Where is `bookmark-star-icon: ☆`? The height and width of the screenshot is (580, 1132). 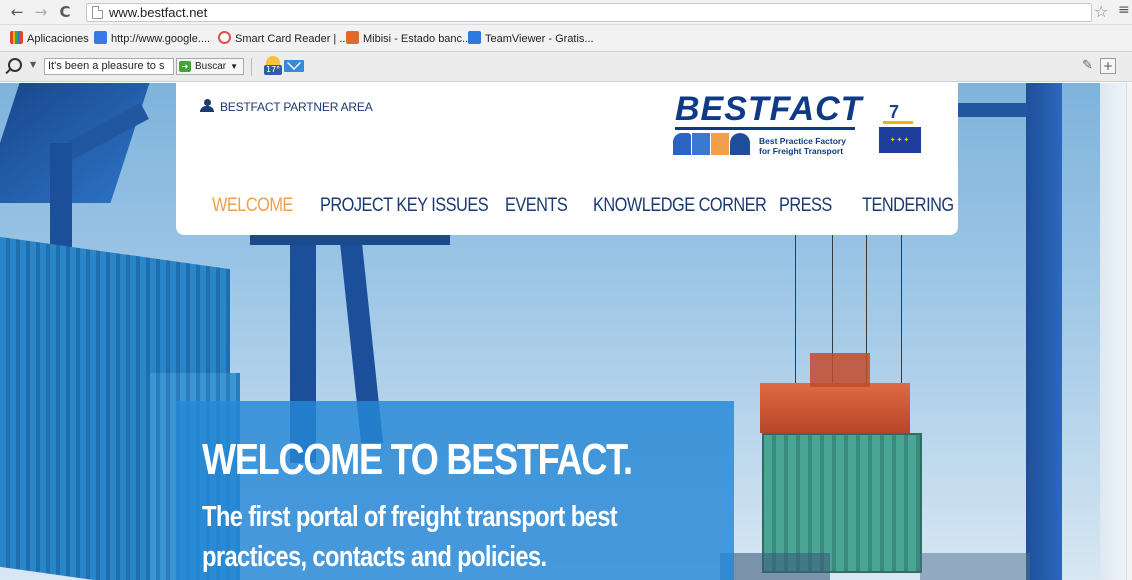
bookmark-star-icon: ☆ is located at coordinates (1101, 11).